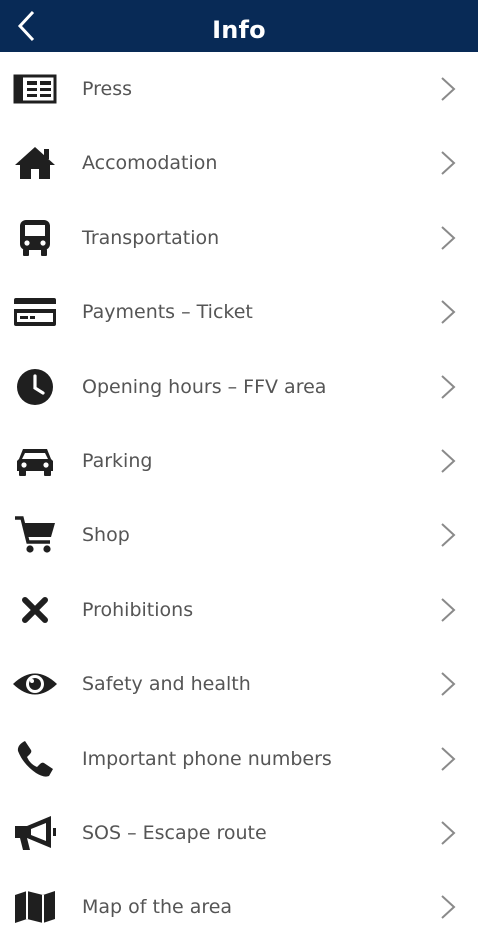 This screenshot has height=945, width=478. Describe the element at coordinates (239, 163) in the screenshot. I see `list-item-accomodation: Accomodation` at that location.